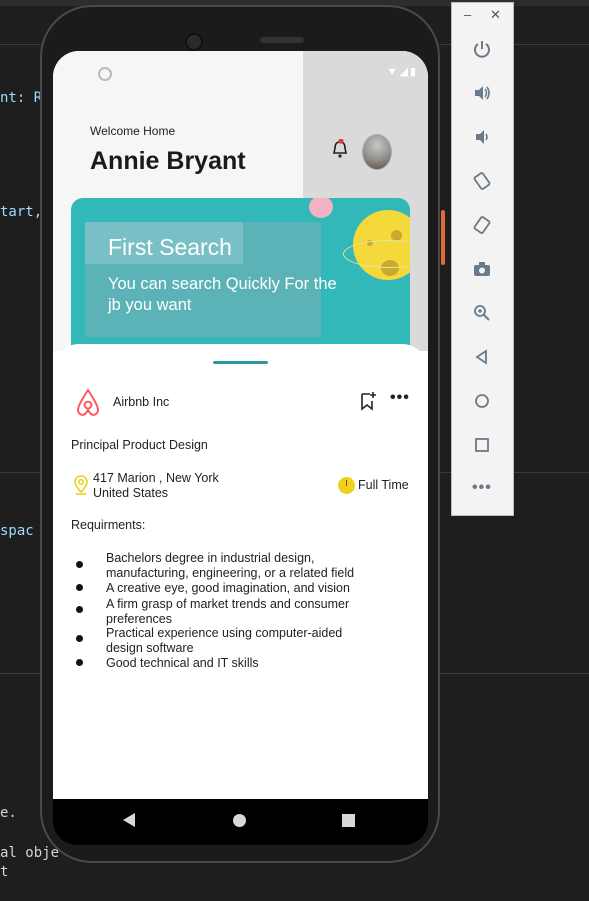 Image resolution: width=589 pixels, height=901 pixels. I want to click on address-line-2: United States, so click(131, 493).